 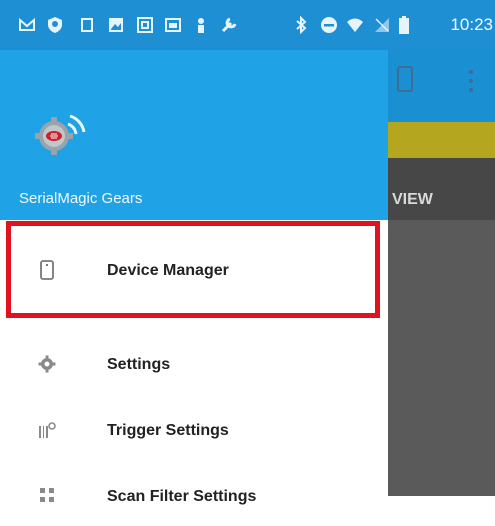 What do you see at coordinates (168, 430) in the screenshot?
I see `menu-item-label: Trigger Settings` at bounding box center [168, 430].